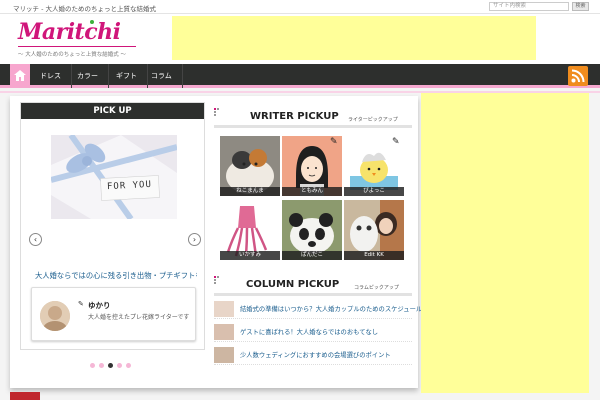 The image size is (600, 400). I want to click on writer-name: いかすみ, so click(250, 255).